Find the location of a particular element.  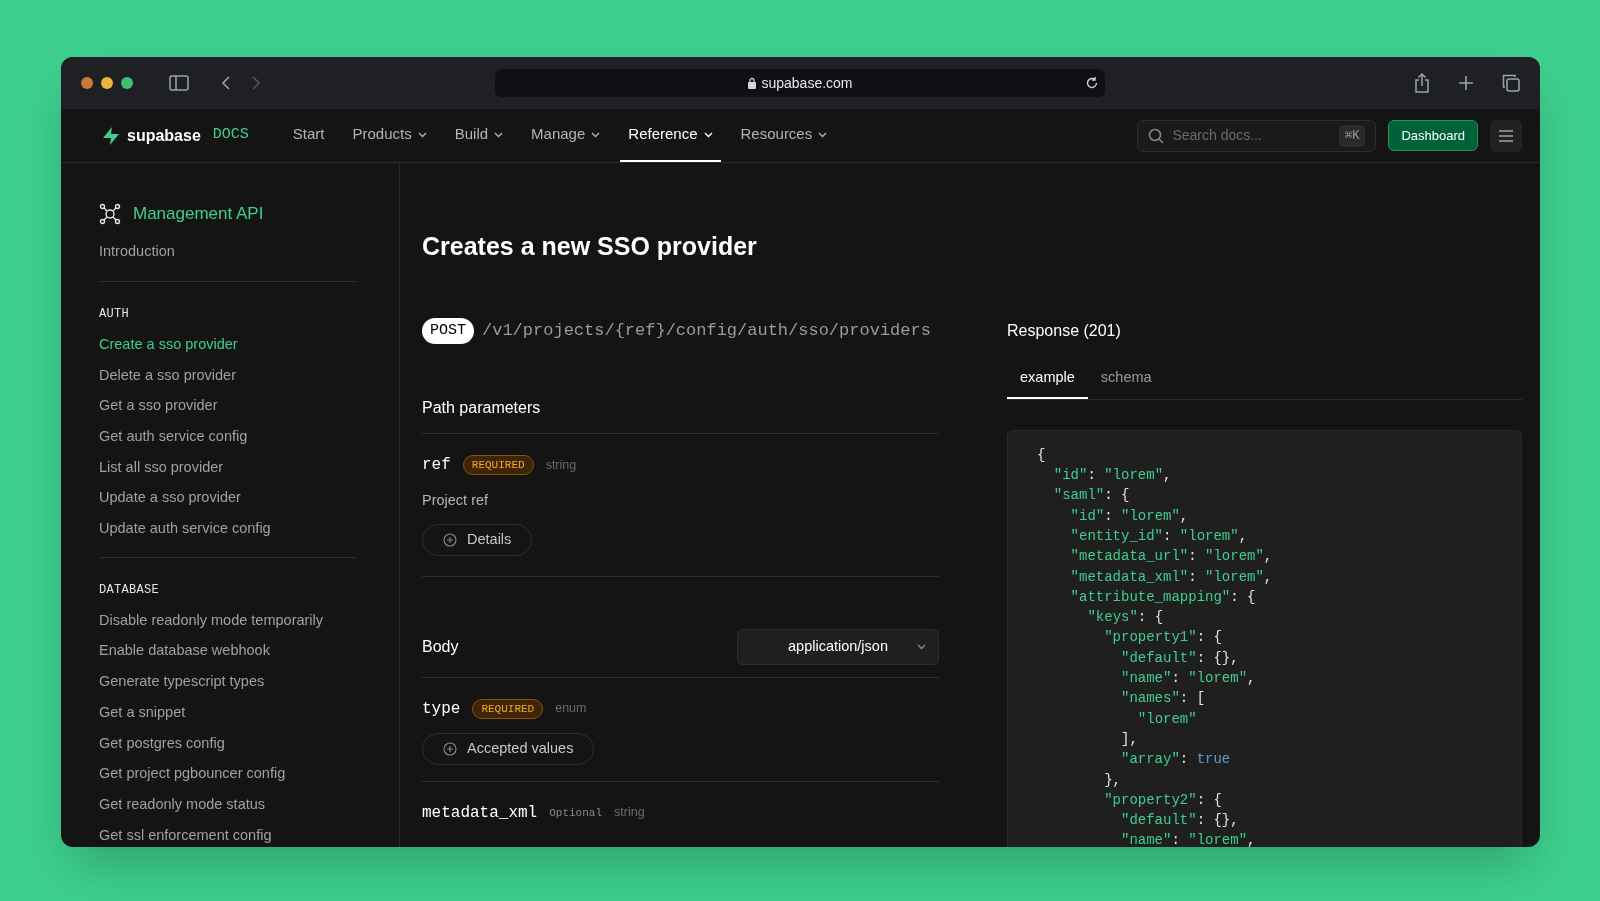

sidebar-link: Get a snippet is located at coordinates (228, 712).